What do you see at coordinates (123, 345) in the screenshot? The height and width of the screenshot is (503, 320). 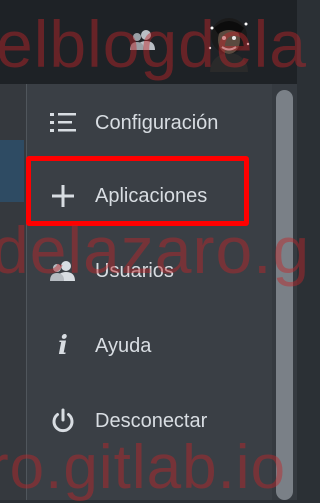 I see `menu-item-label: Ayuda` at bounding box center [123, 345].